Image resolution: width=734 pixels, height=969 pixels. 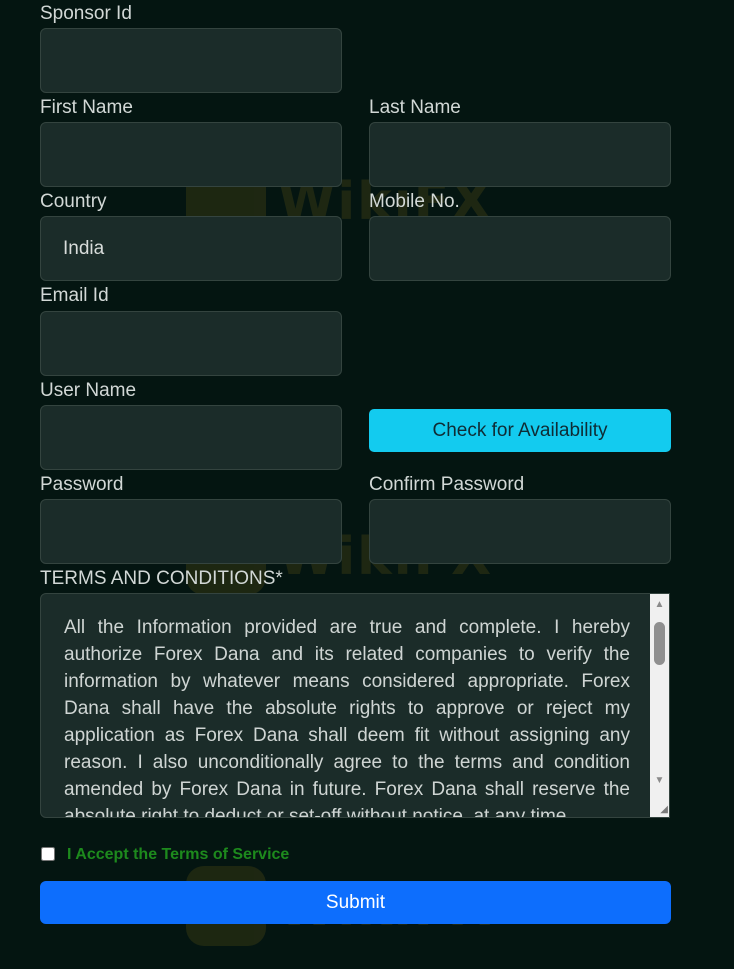 What do you see at coordinates (191, 154) in the screenshot?
I see `first-name-input` at bounding box center [191, 154].